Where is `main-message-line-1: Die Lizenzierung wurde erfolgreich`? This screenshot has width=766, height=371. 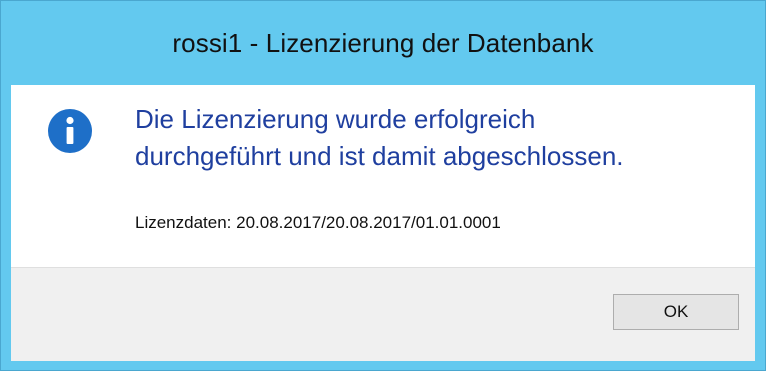
main-message-line-1: Die Lizenzierung wurde erfolgreich is located at coordinates (335, 119).